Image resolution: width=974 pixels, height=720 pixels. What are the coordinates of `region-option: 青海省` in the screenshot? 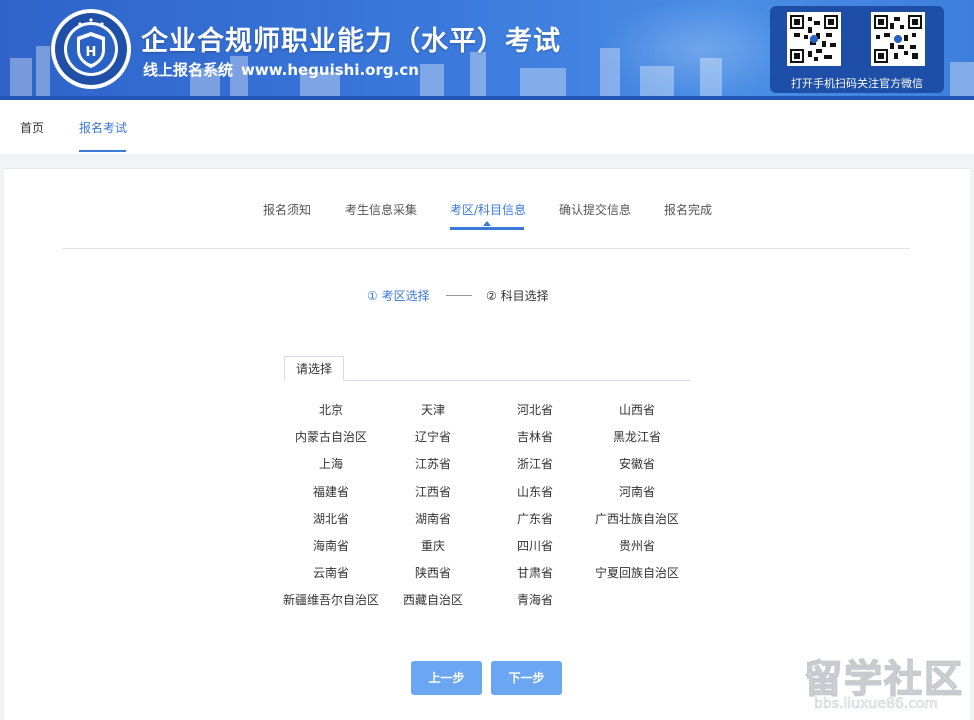 It's located at (535, 599).